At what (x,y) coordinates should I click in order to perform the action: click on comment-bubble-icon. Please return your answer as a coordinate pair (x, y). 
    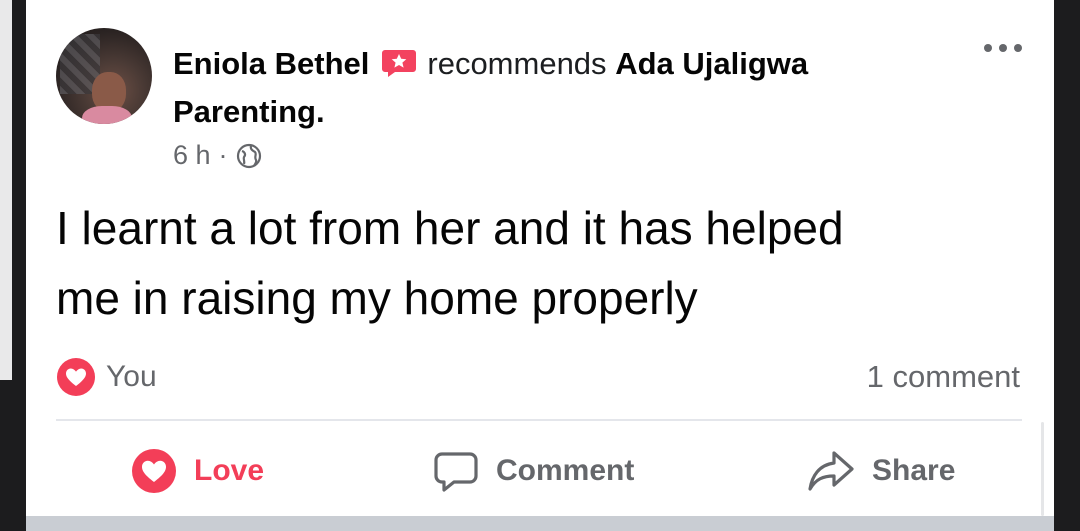
    Looking at the image, I should click on (456, 472).